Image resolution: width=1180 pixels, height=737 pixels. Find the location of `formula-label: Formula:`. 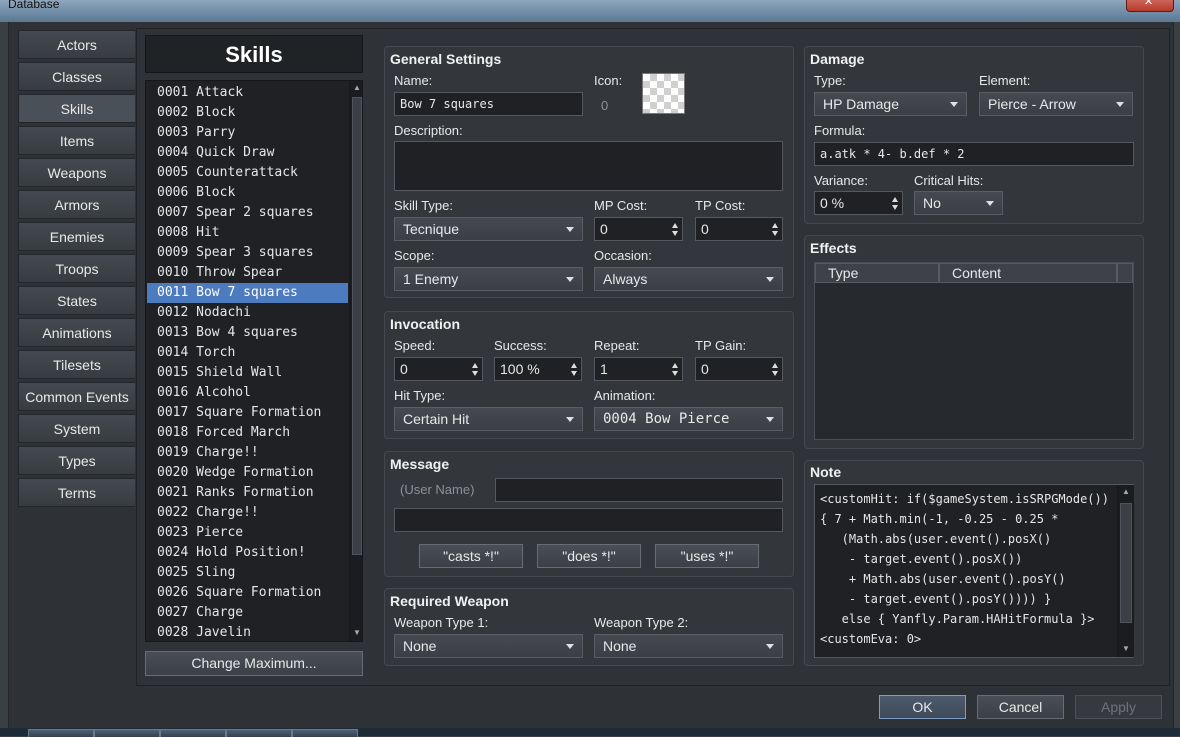

formula-label: Formula: is located at coordinates (840, 130).